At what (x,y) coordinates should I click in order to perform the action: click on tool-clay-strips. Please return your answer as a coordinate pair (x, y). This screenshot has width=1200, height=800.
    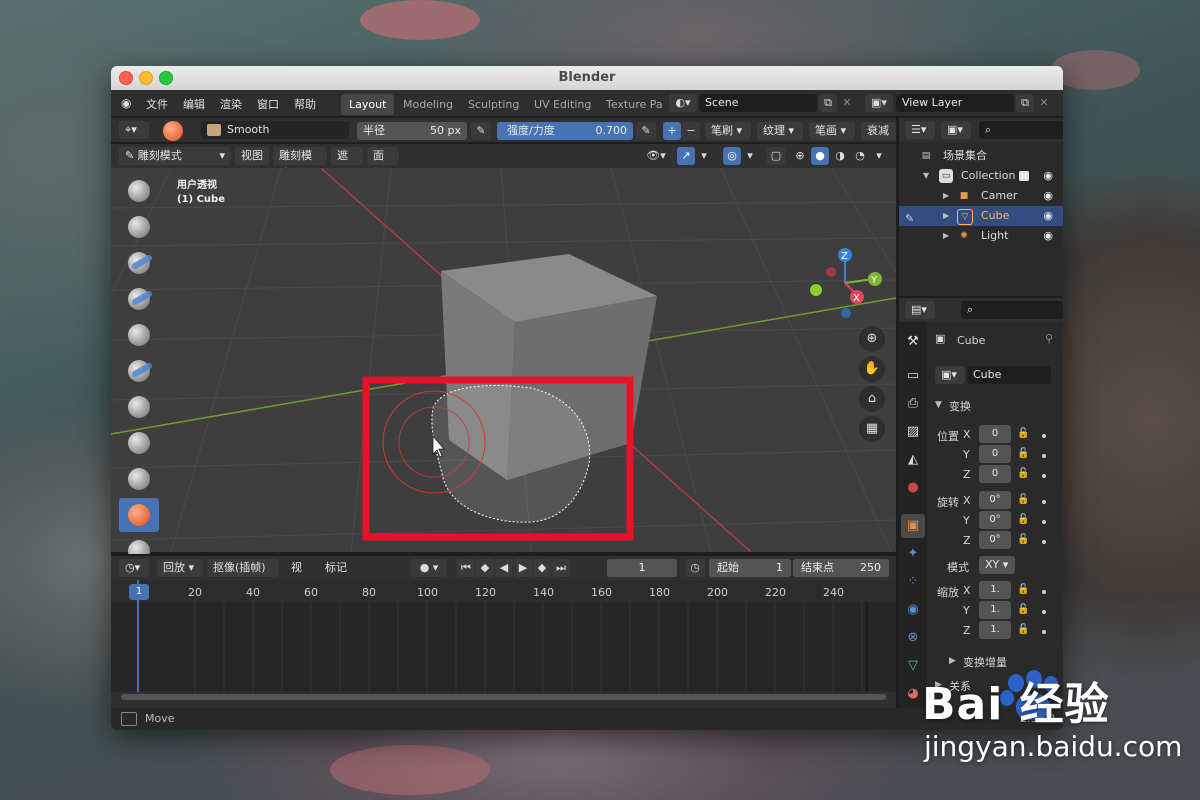
    Looking at the image, I should click on (139, 299).